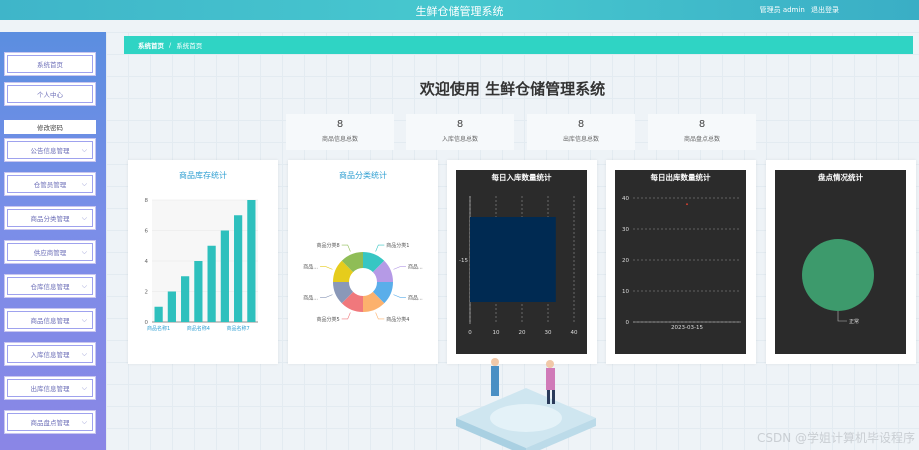  Describe the element at coordinates (701, 139) in the screenshot. I see `stat-label: 商品盘点总数` at that location.